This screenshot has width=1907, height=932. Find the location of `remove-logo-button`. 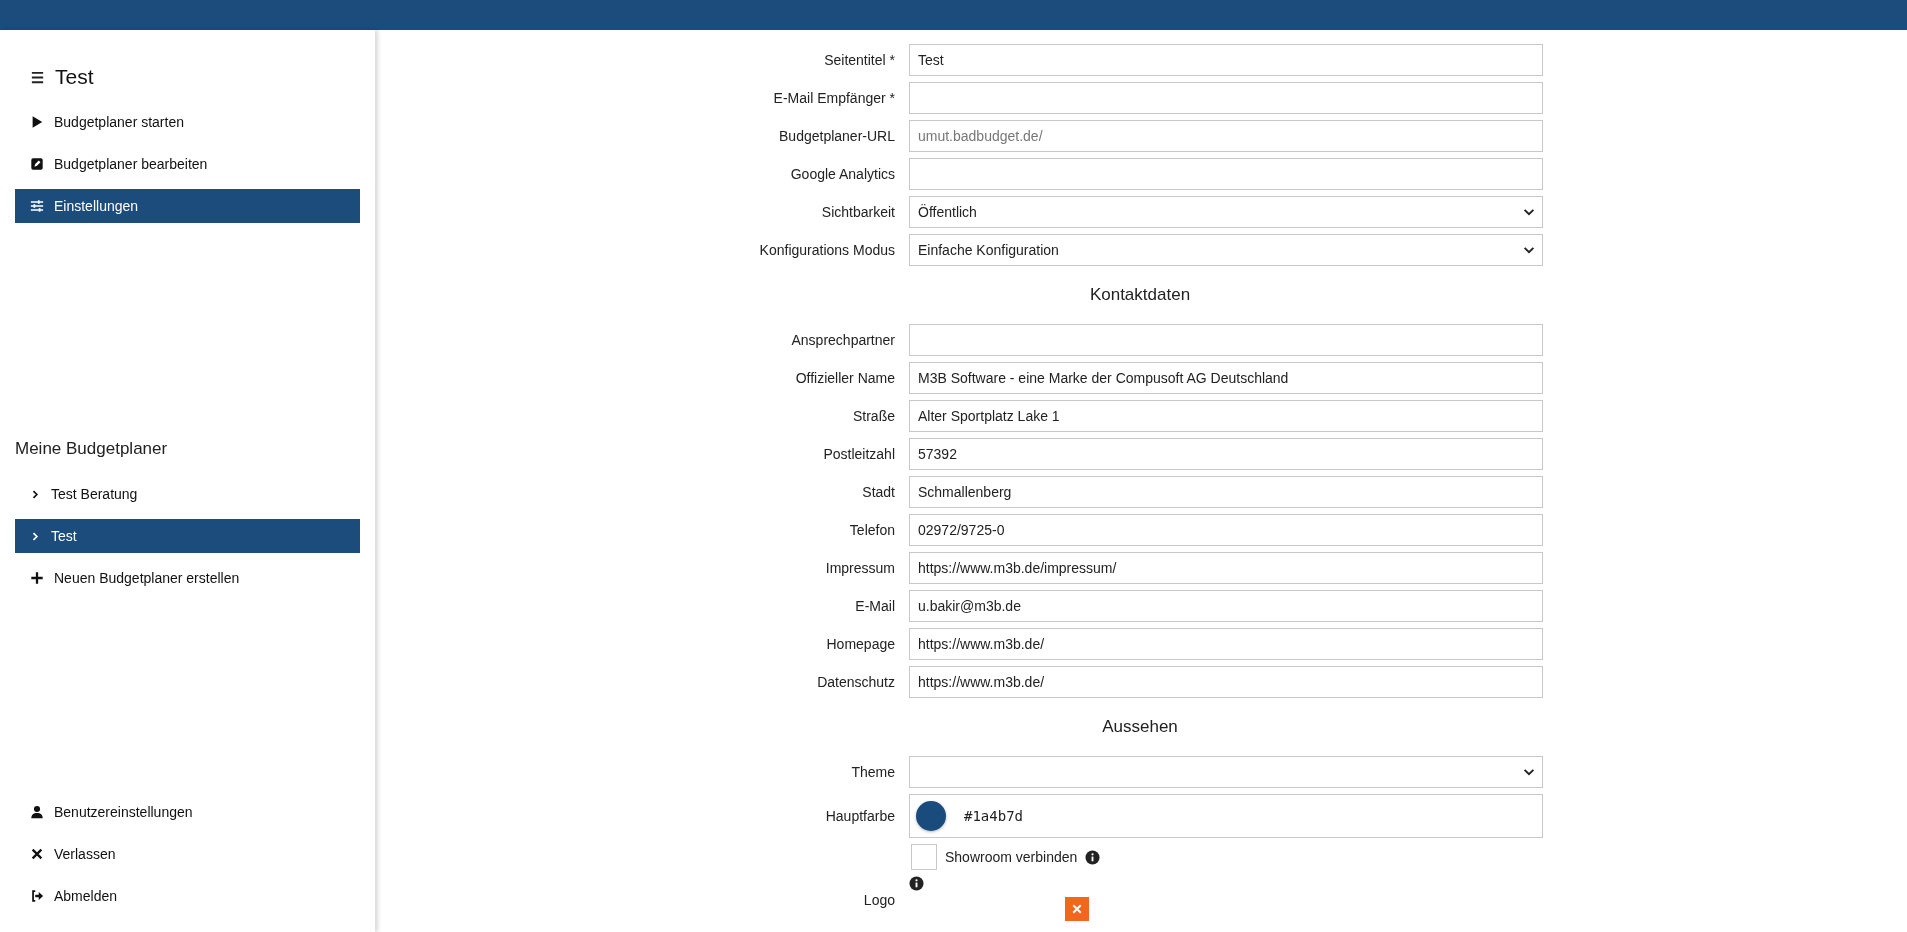

remove-logo-button is located at coordinates (1077, 909).